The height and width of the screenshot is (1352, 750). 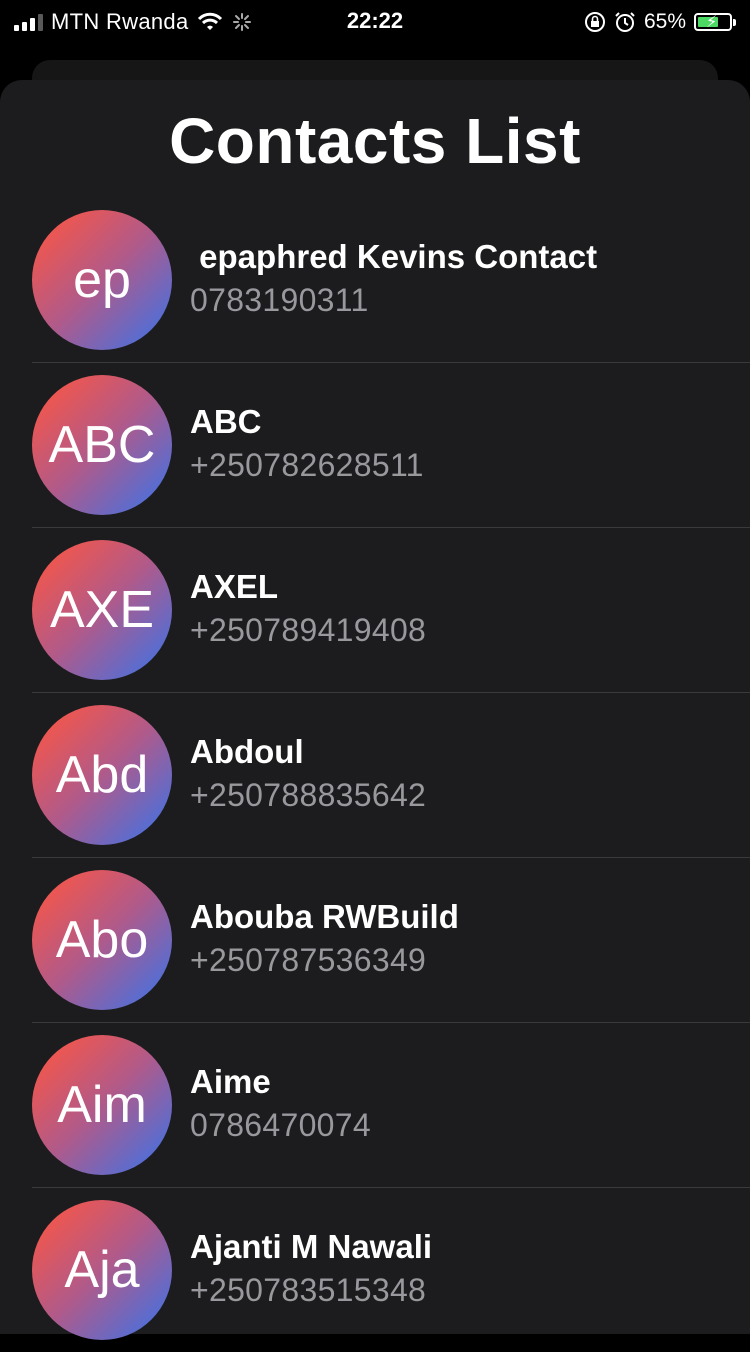 I want to click on avatar: AXE, so click(x=102, y=610).